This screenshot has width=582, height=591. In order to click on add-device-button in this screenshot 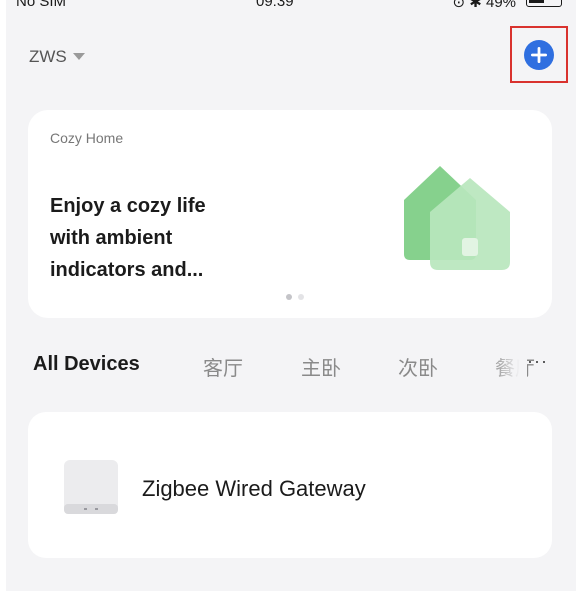, I will do `click(539, 55)`.